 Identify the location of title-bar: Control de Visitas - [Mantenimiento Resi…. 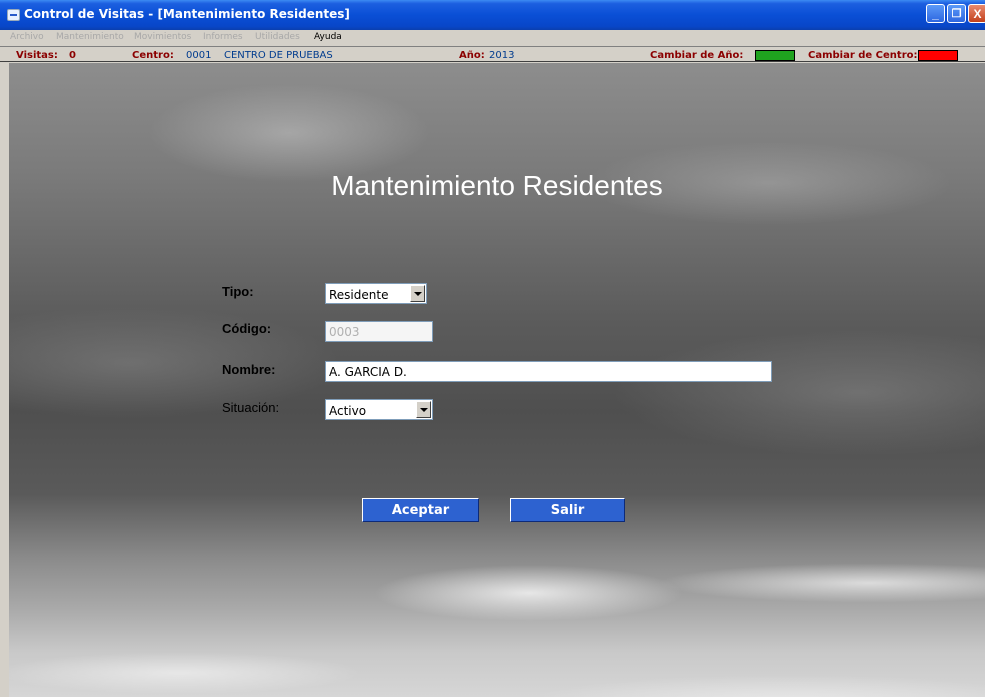
(492, 15).